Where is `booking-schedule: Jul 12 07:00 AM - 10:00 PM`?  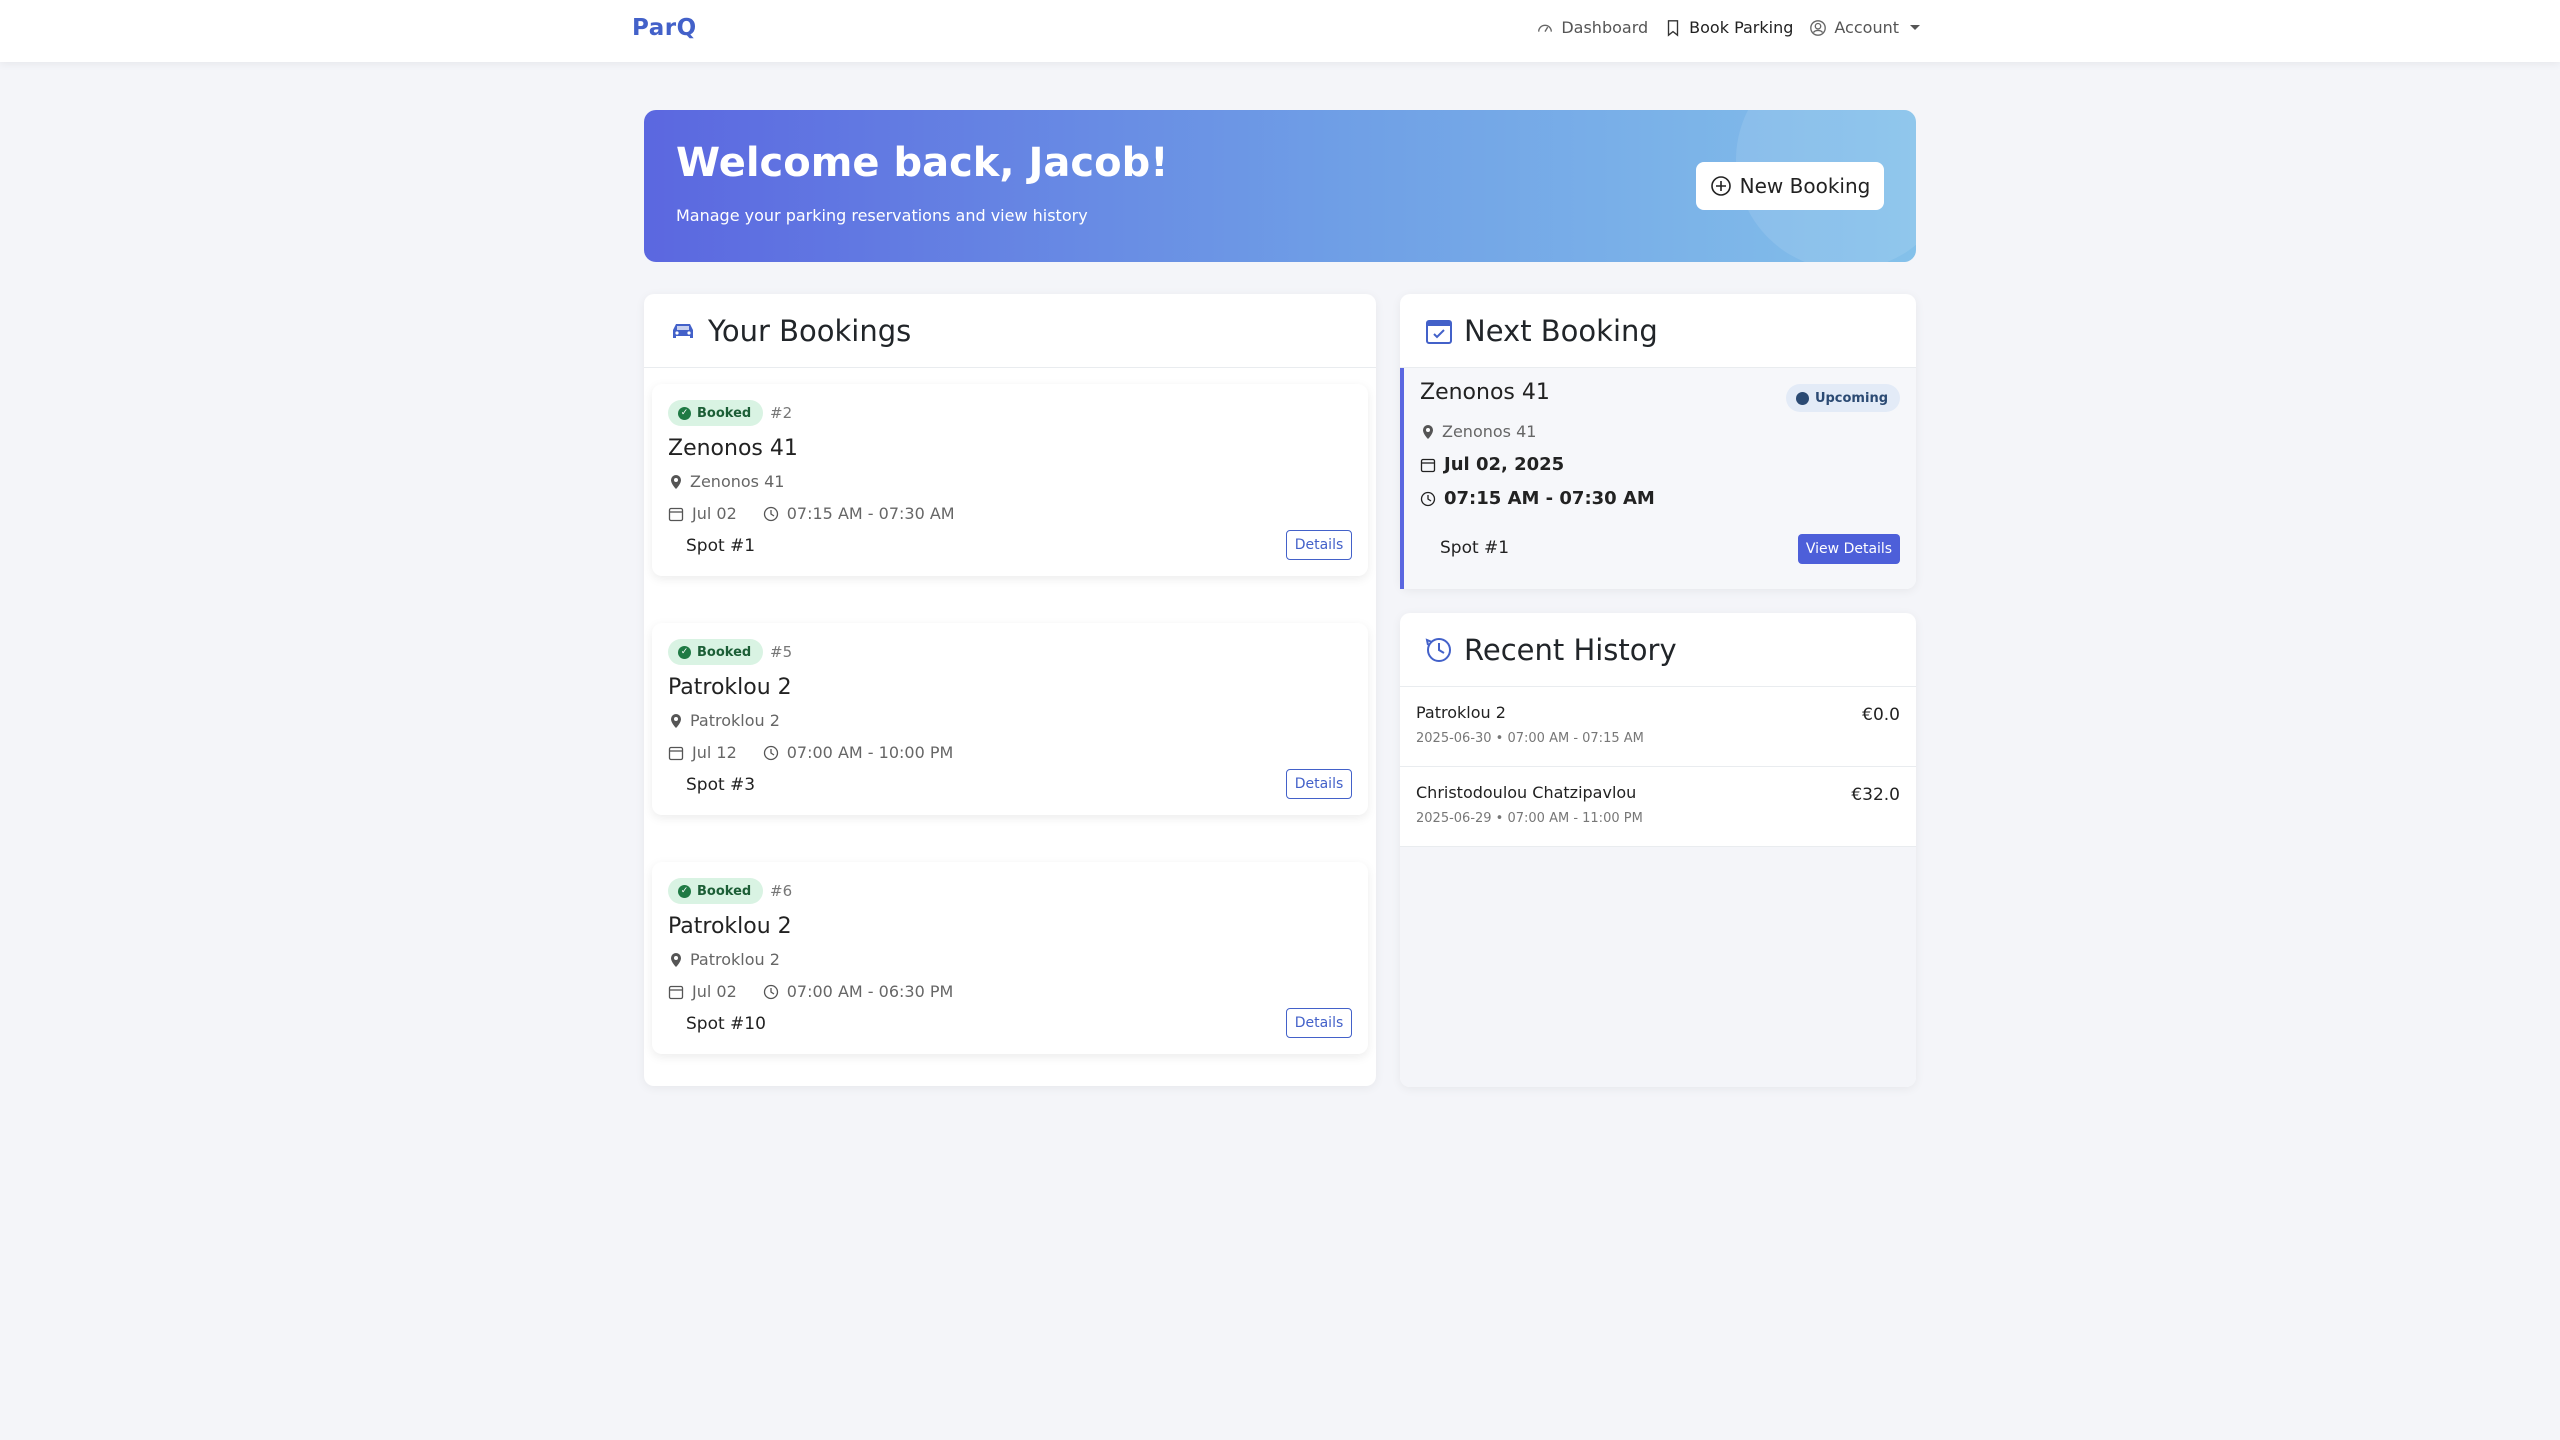 booking-schedule: Jul 12 07:00 AM - 10:00 PM is located at coordinates (810, 752).